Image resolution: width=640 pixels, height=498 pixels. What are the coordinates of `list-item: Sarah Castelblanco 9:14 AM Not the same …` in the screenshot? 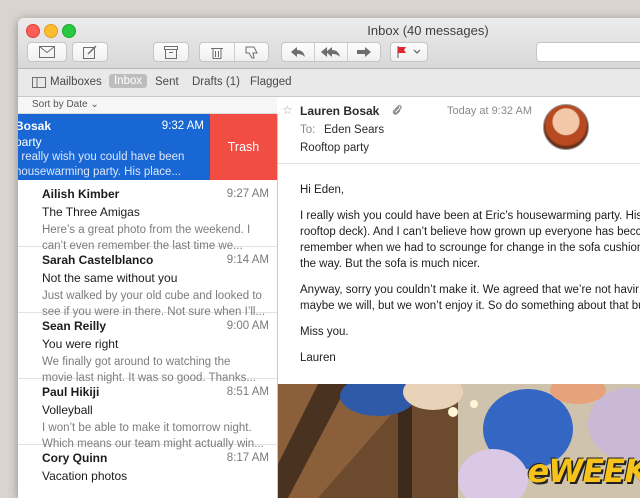 It's located at (147, 282).